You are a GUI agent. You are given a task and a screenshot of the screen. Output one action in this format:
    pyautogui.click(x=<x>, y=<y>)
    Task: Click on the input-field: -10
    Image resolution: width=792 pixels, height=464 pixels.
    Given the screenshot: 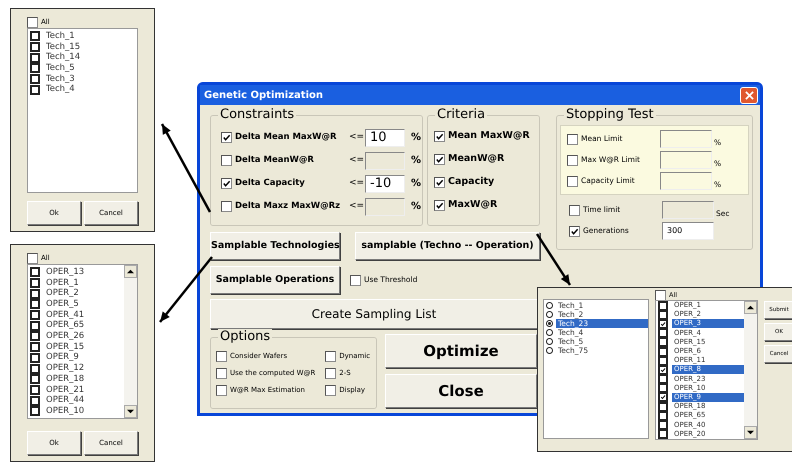 What is the action you would take?
    pyautogui.click(x=385, y=183)
    